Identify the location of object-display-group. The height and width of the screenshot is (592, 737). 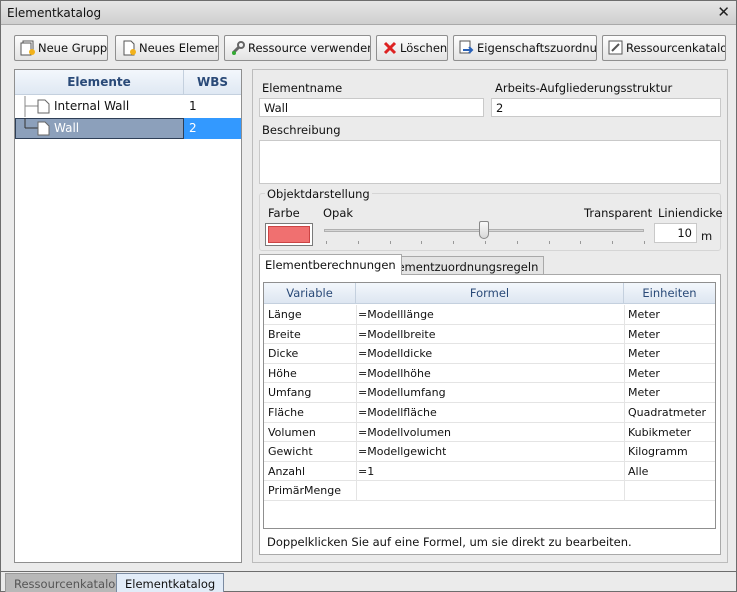
(490, 222).